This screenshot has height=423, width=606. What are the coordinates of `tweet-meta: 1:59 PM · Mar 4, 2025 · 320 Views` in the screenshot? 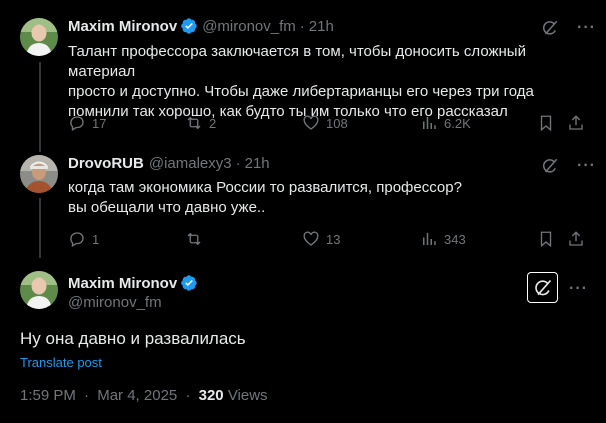 It's located at (144, 395).